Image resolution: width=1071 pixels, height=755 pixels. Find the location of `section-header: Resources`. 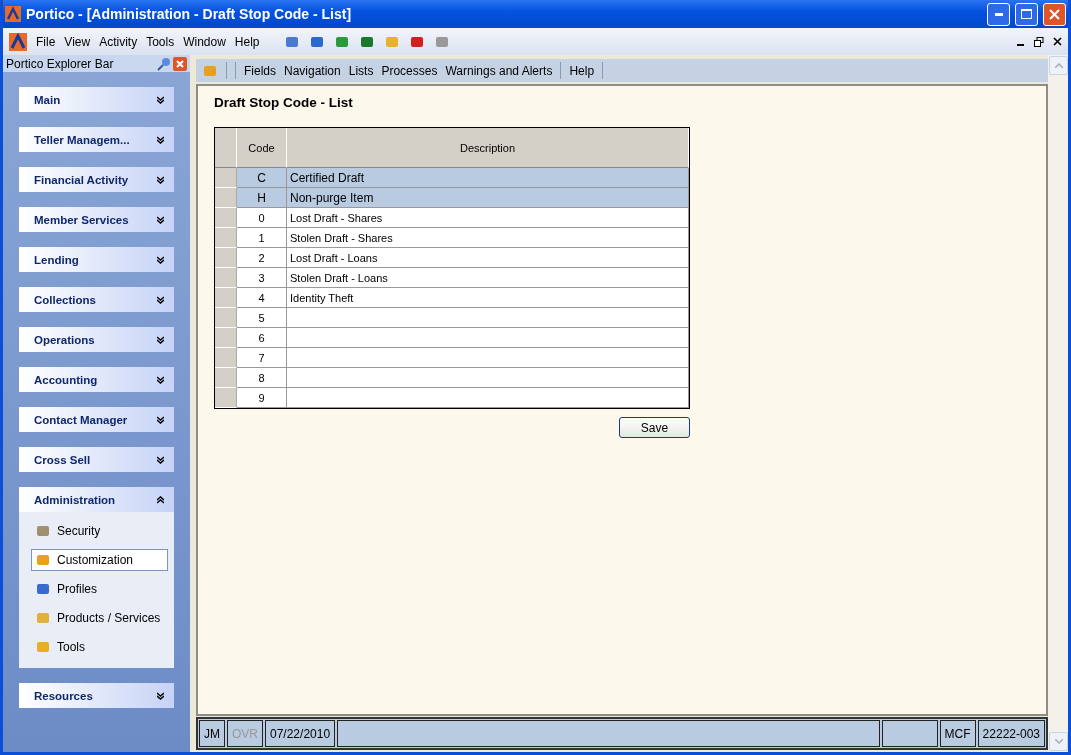

section-header: Resources is located at coordinates (96, 695).